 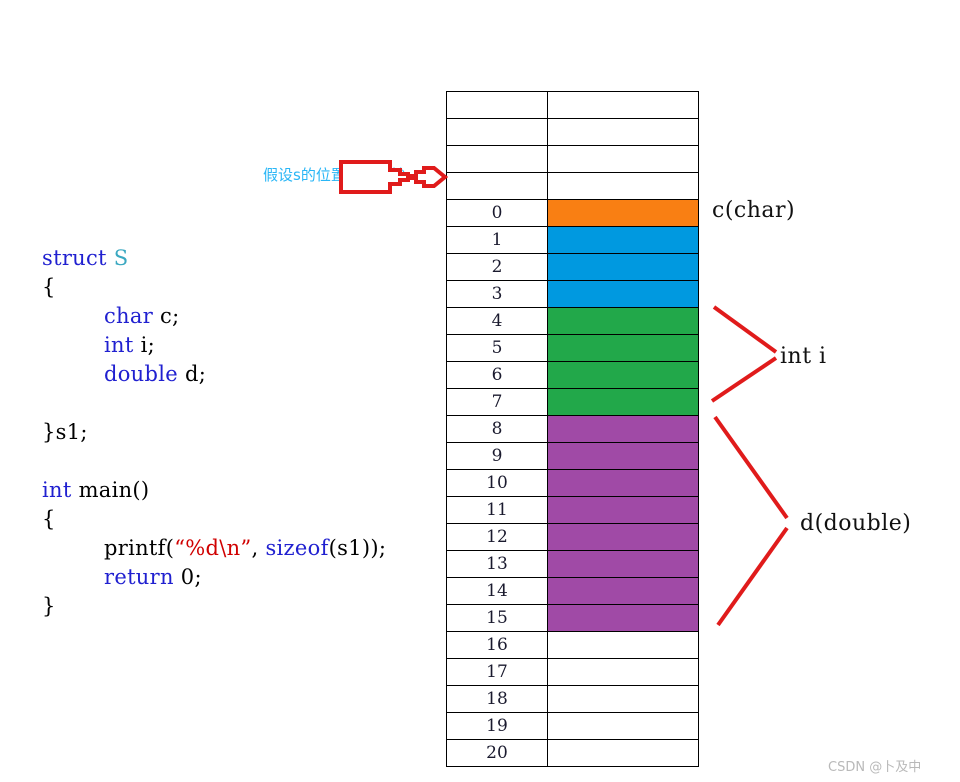 I want to click on label-int: int i, so click(x=803, y=356).